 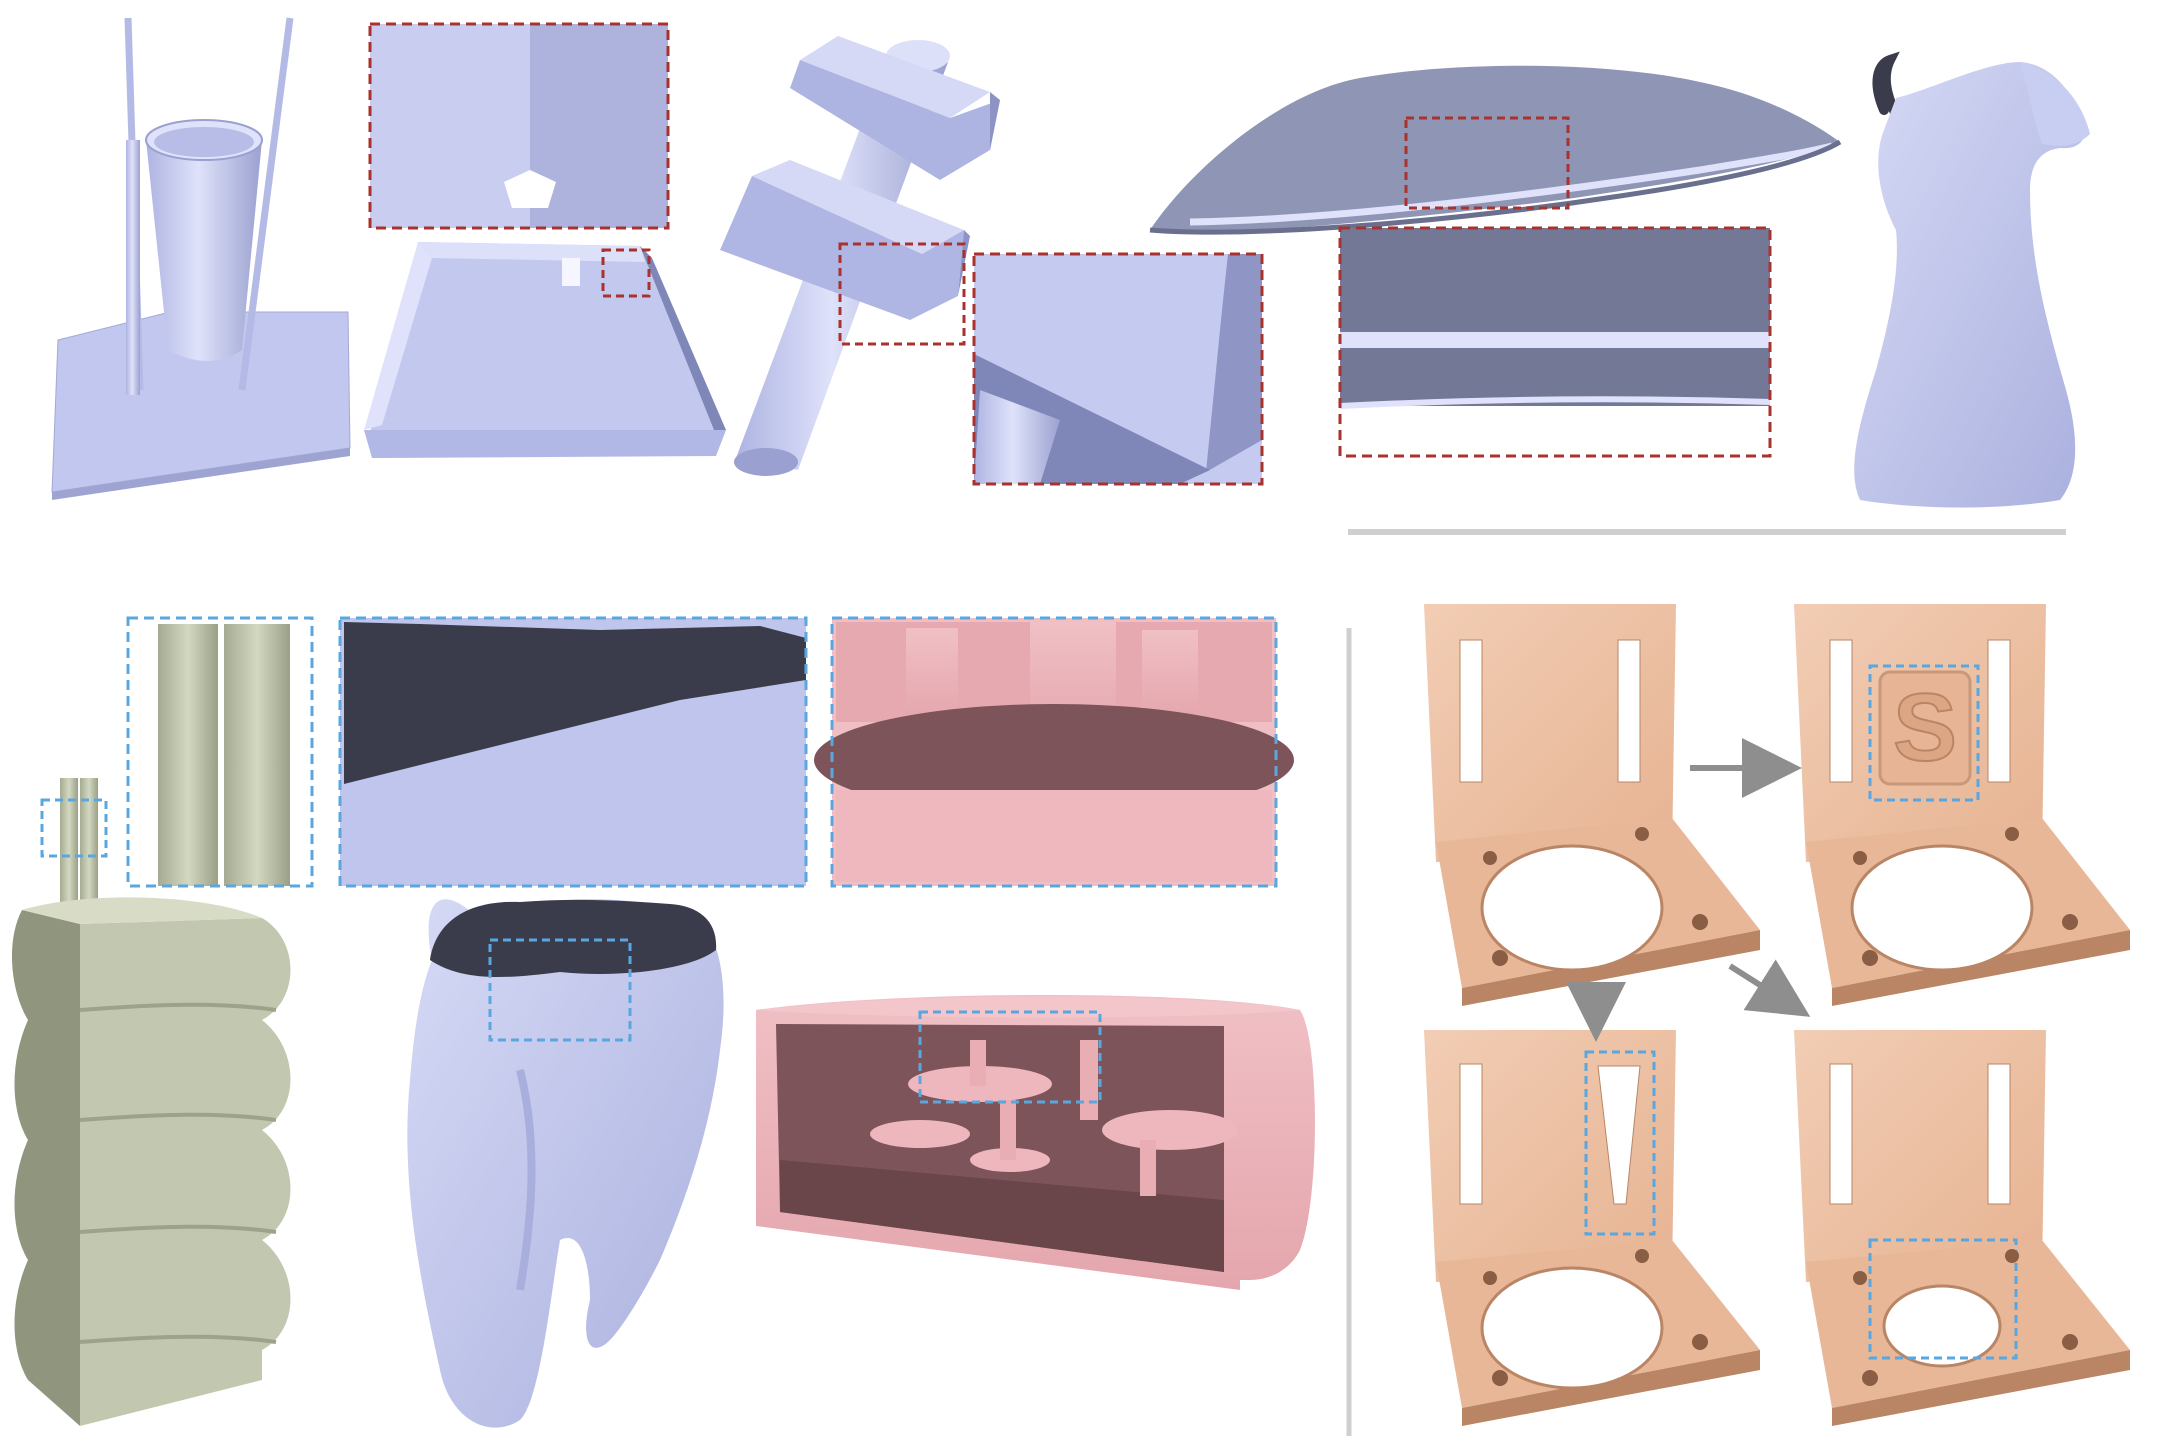 I want to click on sheet-zoom-band-top, so click(x=1555, y=280).